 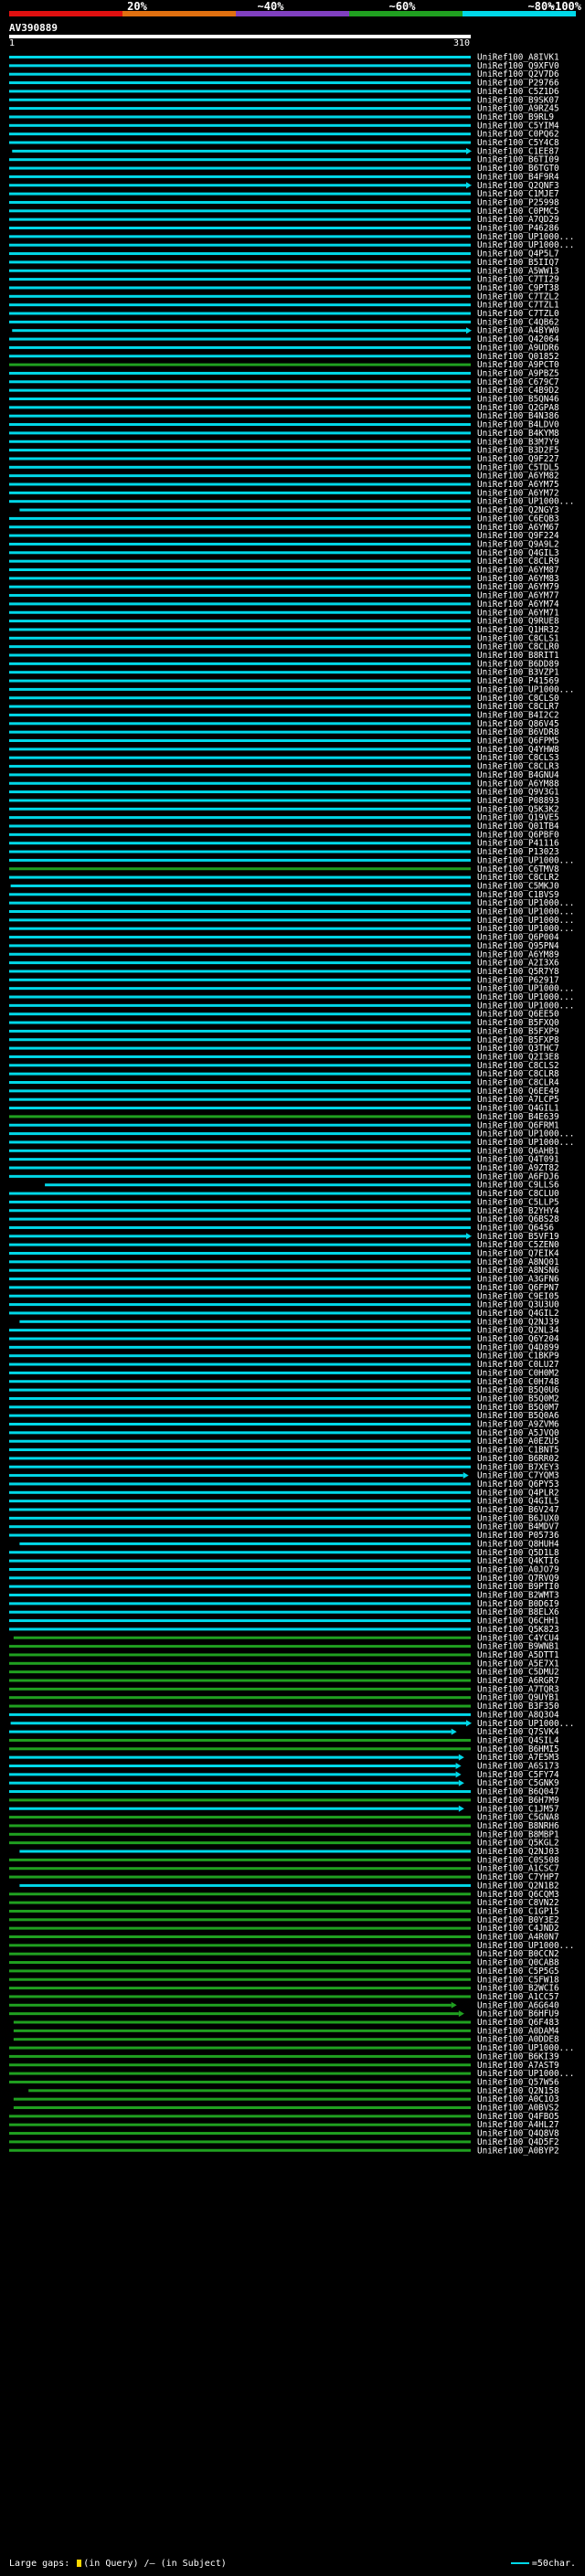 What do you see at coordinates (518, 2151) in the screenshot?
I see `hit-label: UniRef100_A0BYP2` at bounding box center [518, 2151].